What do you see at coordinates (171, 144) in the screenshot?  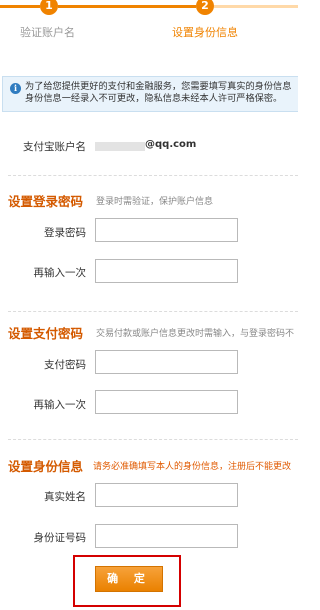 I see `account-value: @qq.com` at bounding box center [171, 144].